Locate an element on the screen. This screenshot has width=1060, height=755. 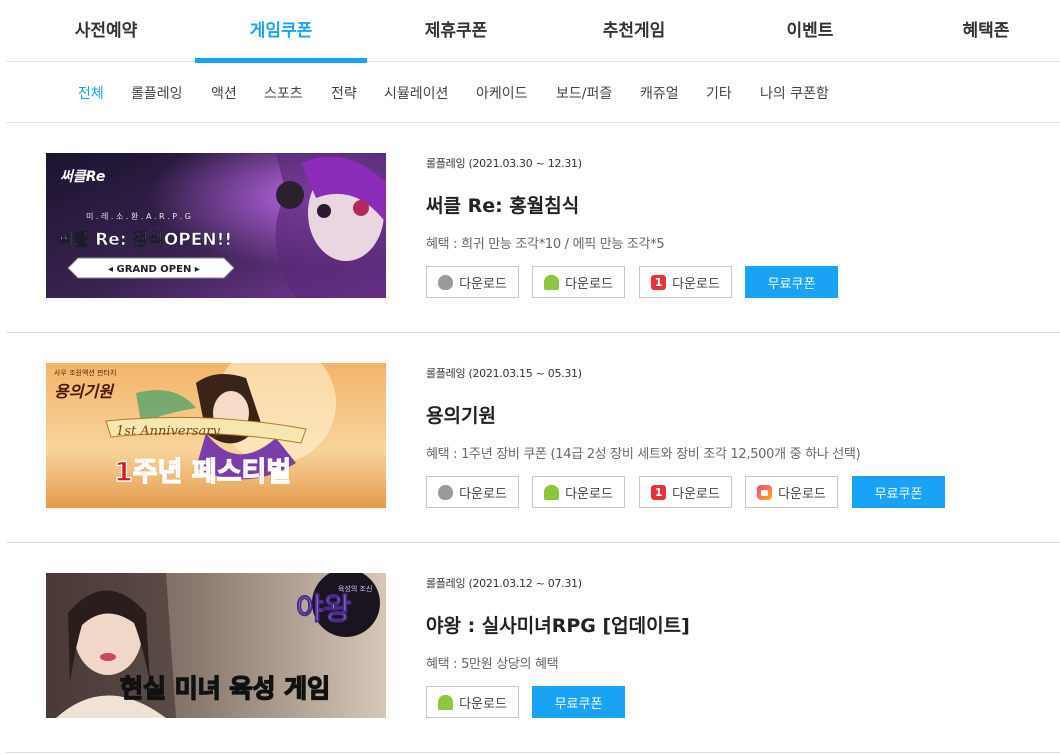
tab-event: 이벤트 is located at coordinates (810, 31).